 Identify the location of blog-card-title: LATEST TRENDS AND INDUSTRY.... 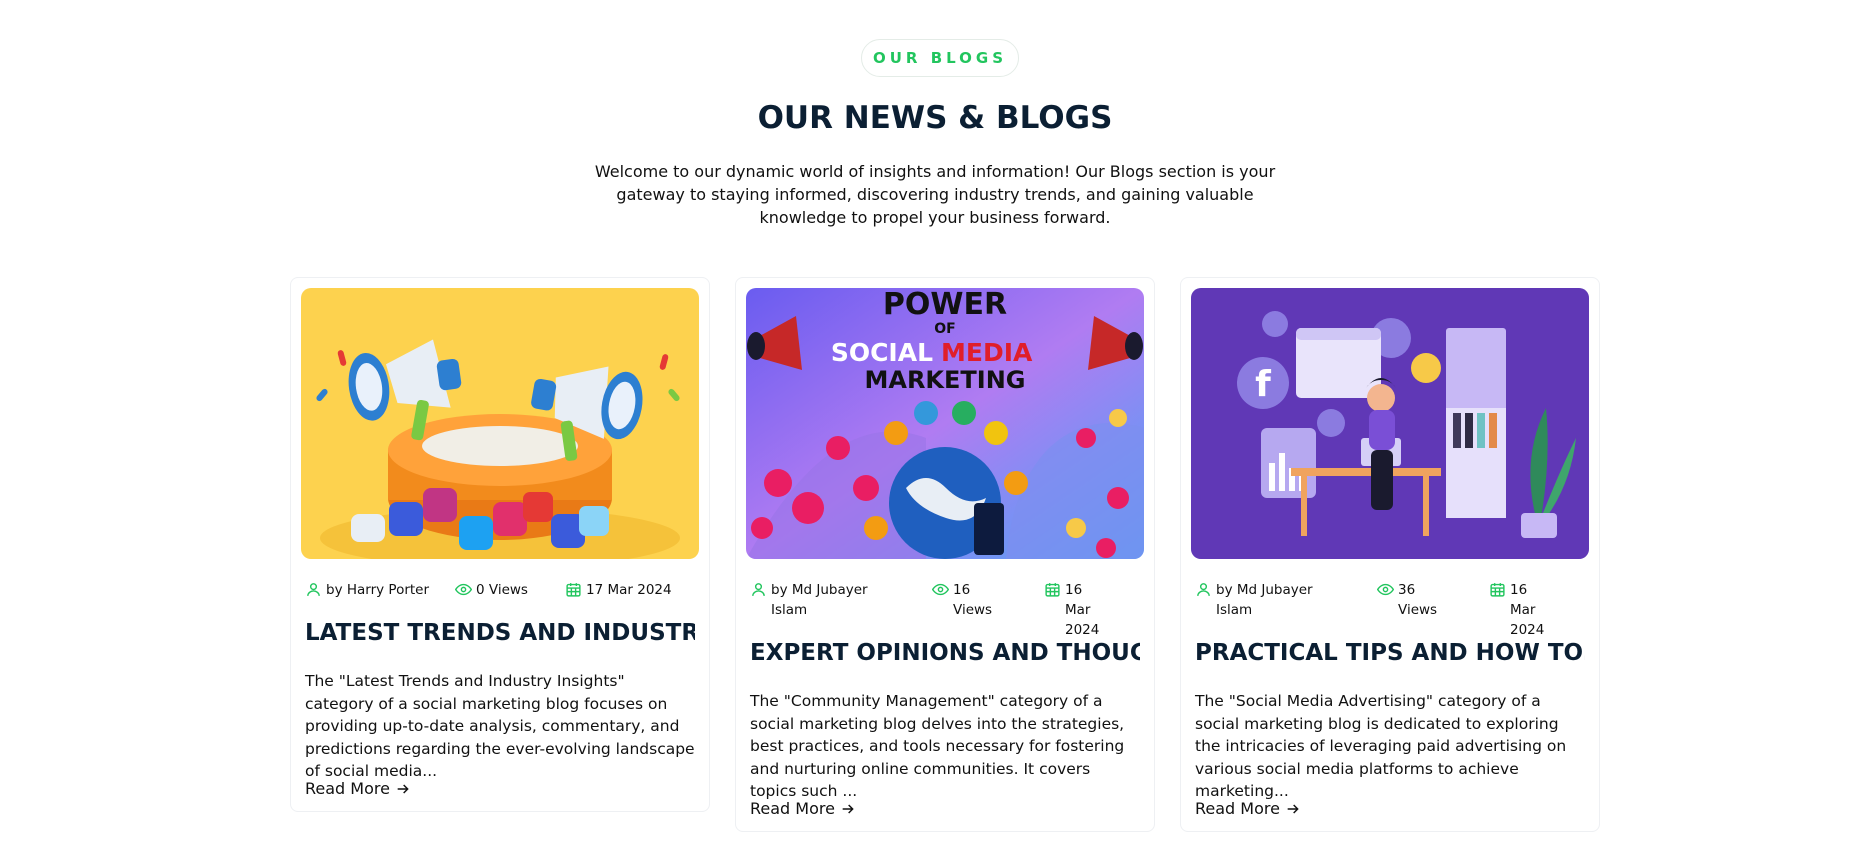
(500, 633).